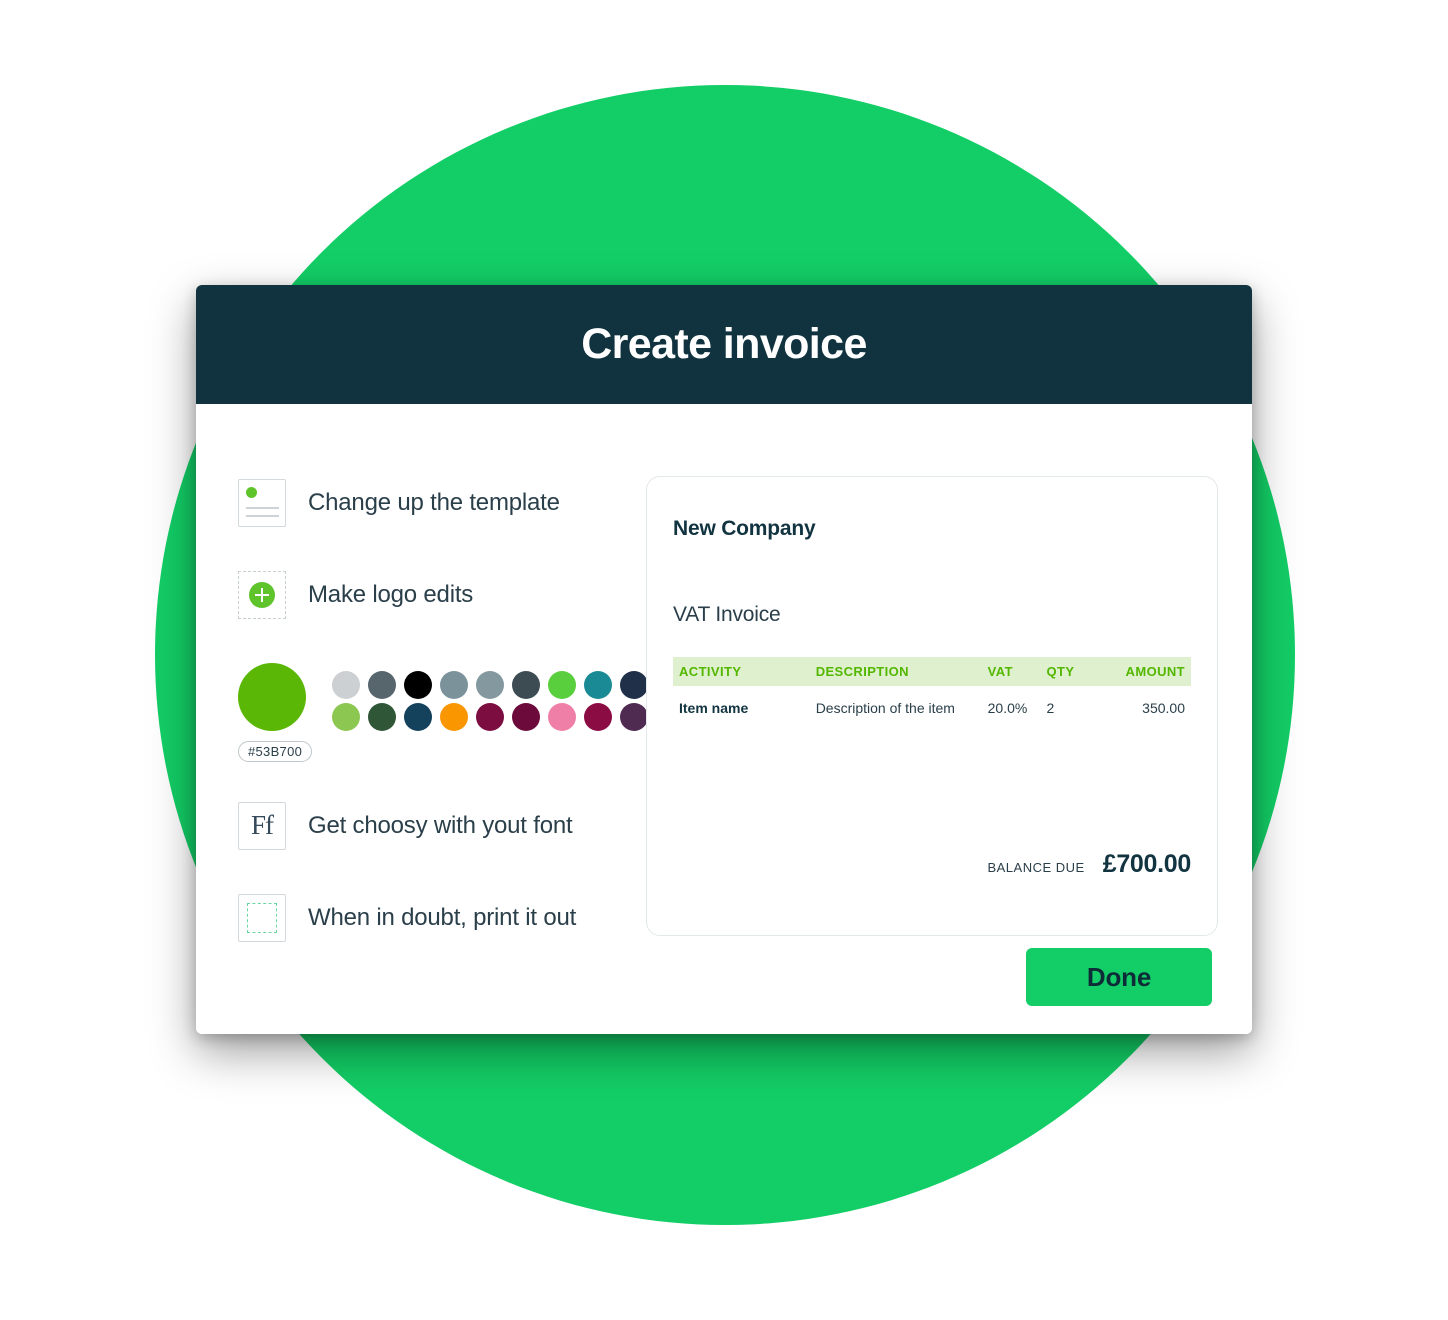 The height and width of the screenshot is (1320, 1448). I want to click on cell-qty: 2, so click(1050, 708).